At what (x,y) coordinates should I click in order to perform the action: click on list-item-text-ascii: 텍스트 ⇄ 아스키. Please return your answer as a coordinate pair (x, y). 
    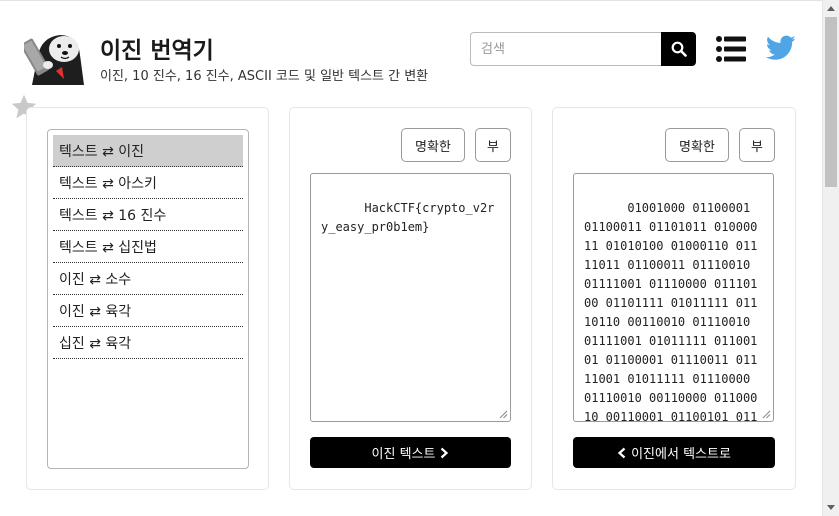
    Looking at the image, I should click on (148, 183).